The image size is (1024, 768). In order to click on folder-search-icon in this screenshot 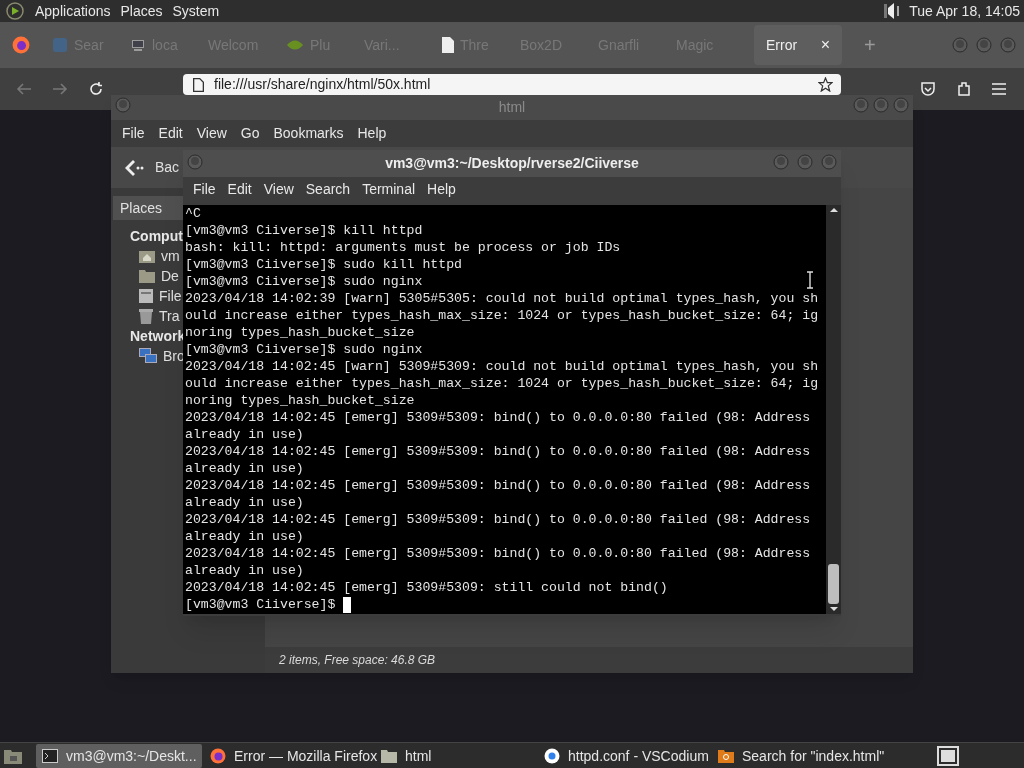, I will do `click(726, 756)`.